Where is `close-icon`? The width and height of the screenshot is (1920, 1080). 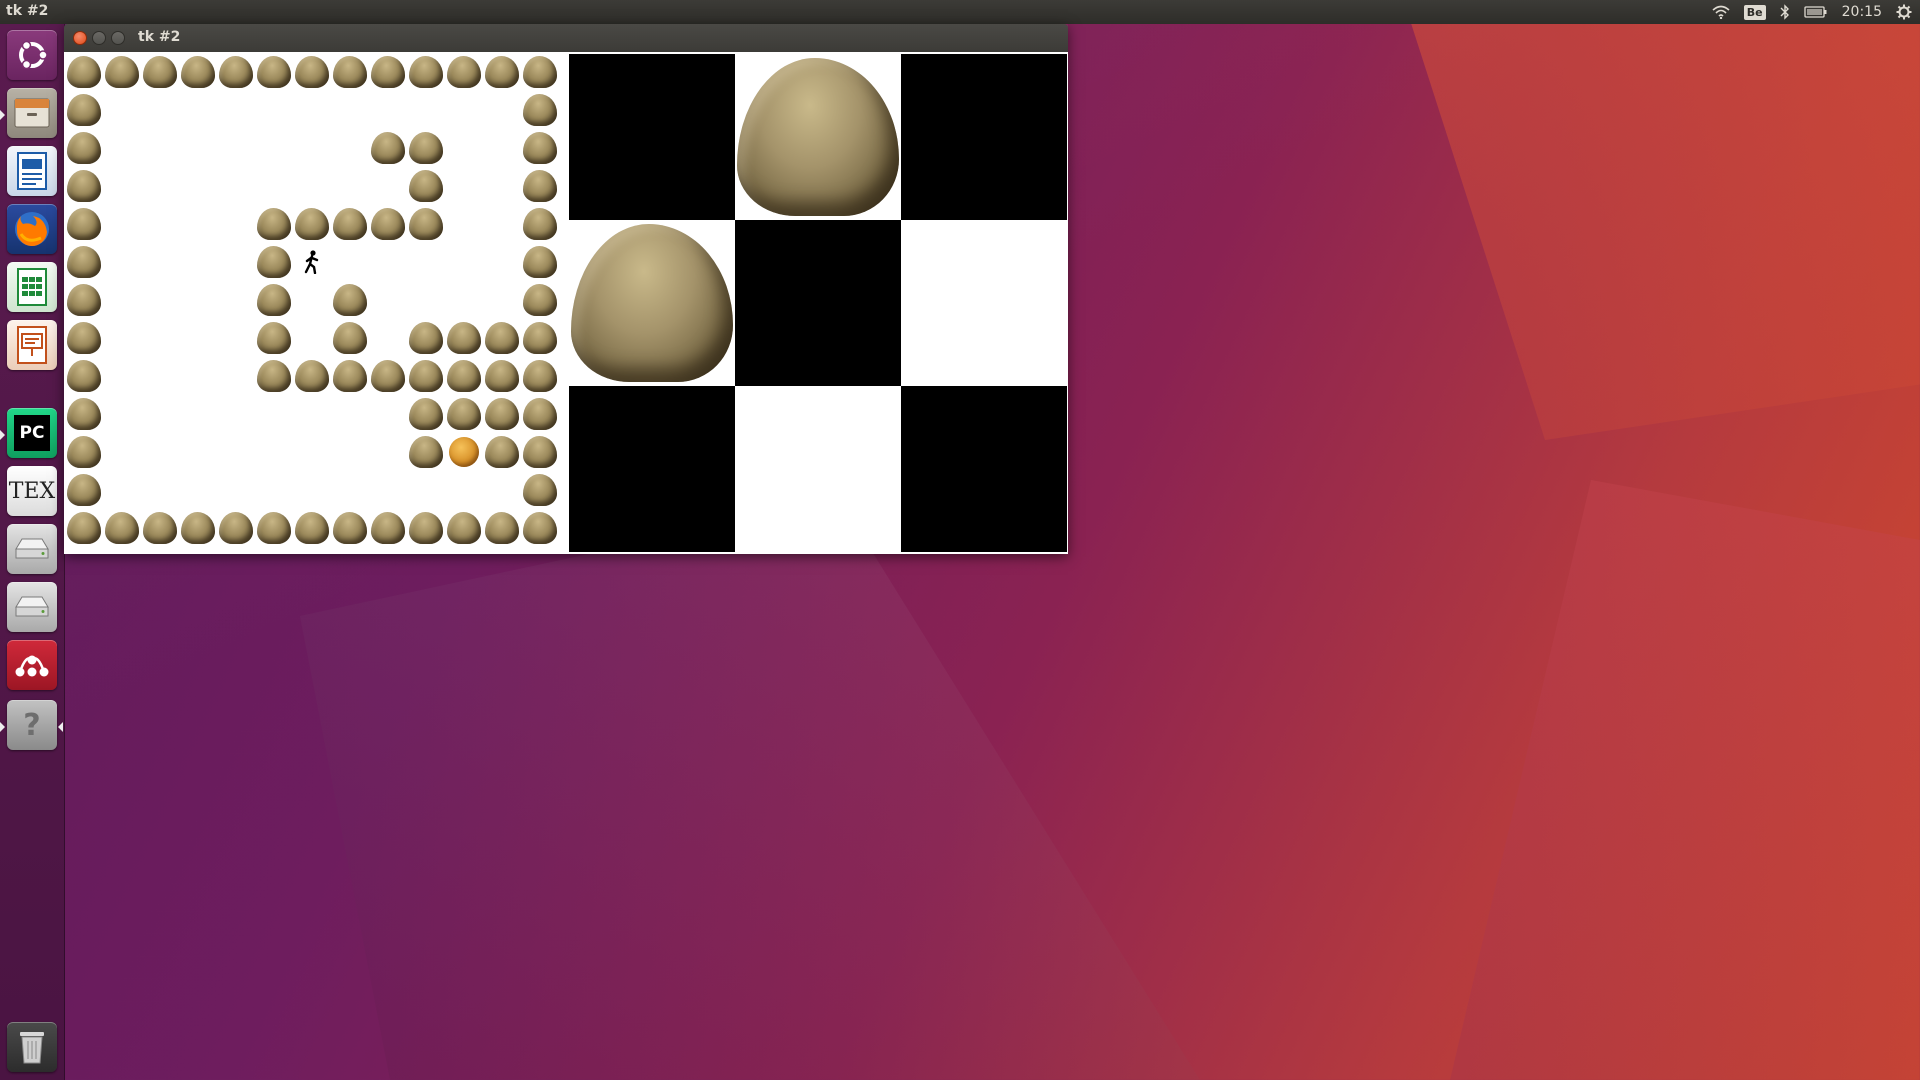
close-icon is located at coordinates (80, 38).